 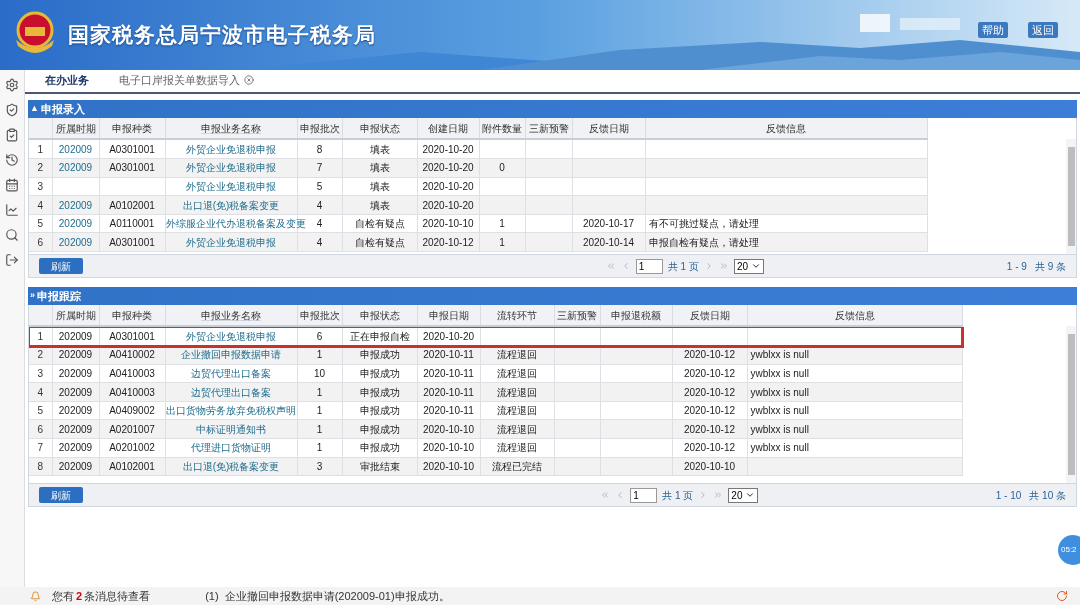 I want to click on column-header: 流转环节, so click(x=517, y=315).